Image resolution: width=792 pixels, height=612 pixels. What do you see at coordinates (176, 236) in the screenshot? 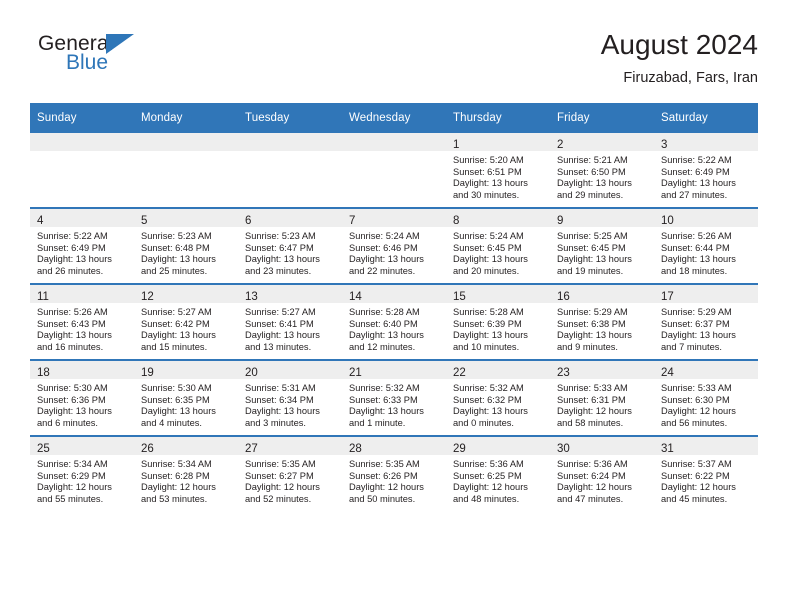
I see `sunrise-text: Sunrise: 5:23 AM` at bounding box center [176, 236].